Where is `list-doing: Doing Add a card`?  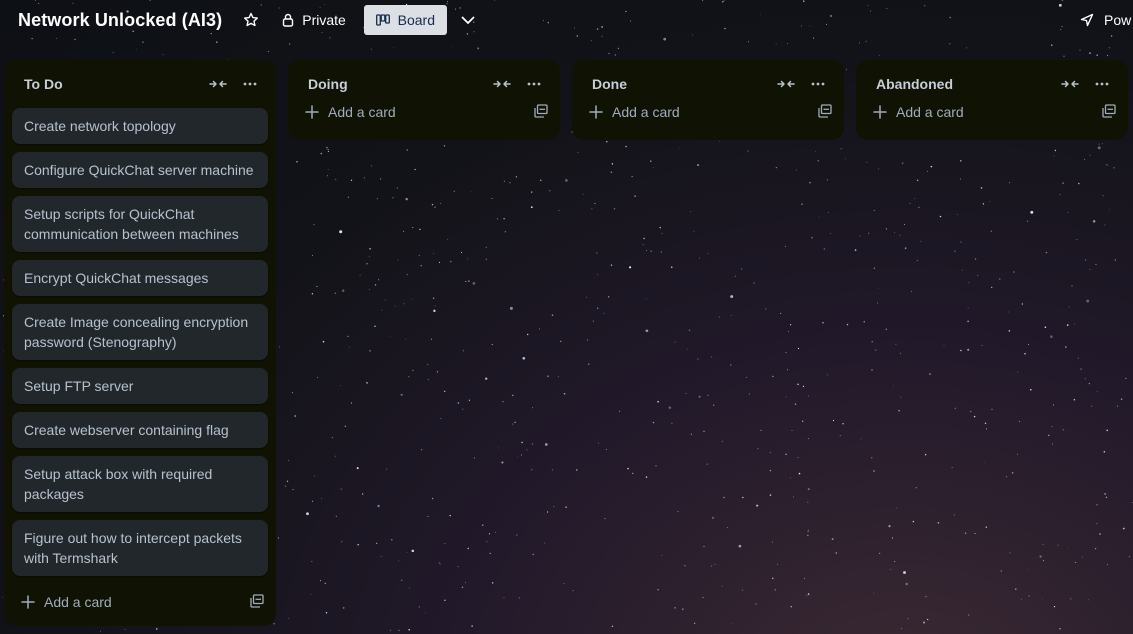
list-doing: Doing Add a card is located at coordinates (424, 100).